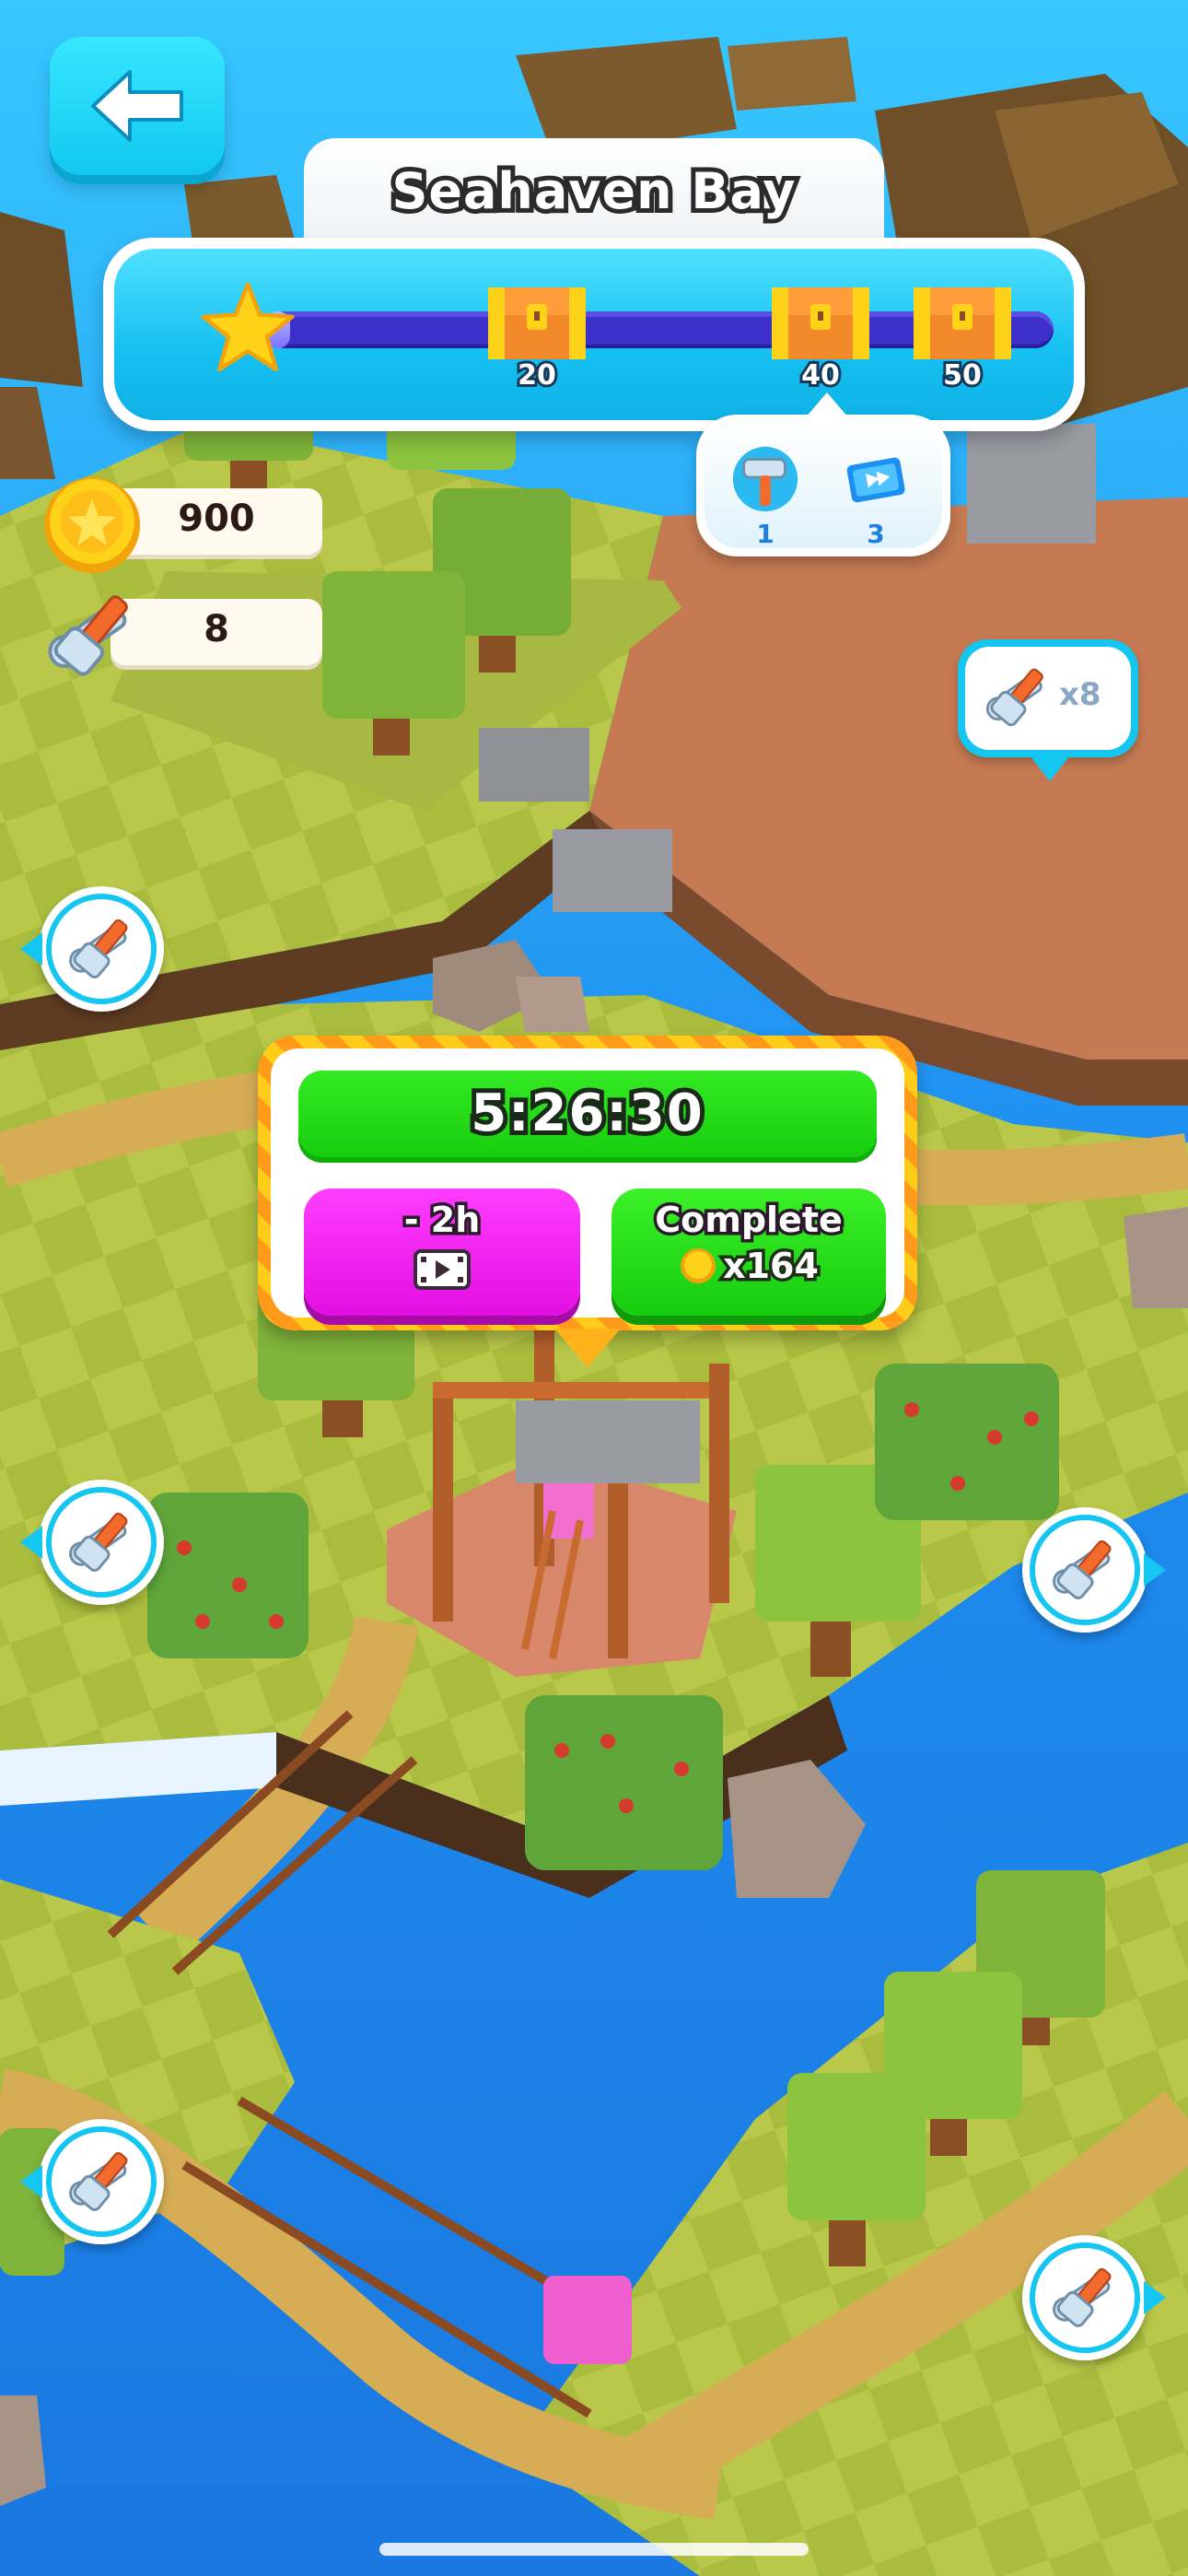 The image size is (1188, 2576). I want to click on star-icon, so click(248, 327).